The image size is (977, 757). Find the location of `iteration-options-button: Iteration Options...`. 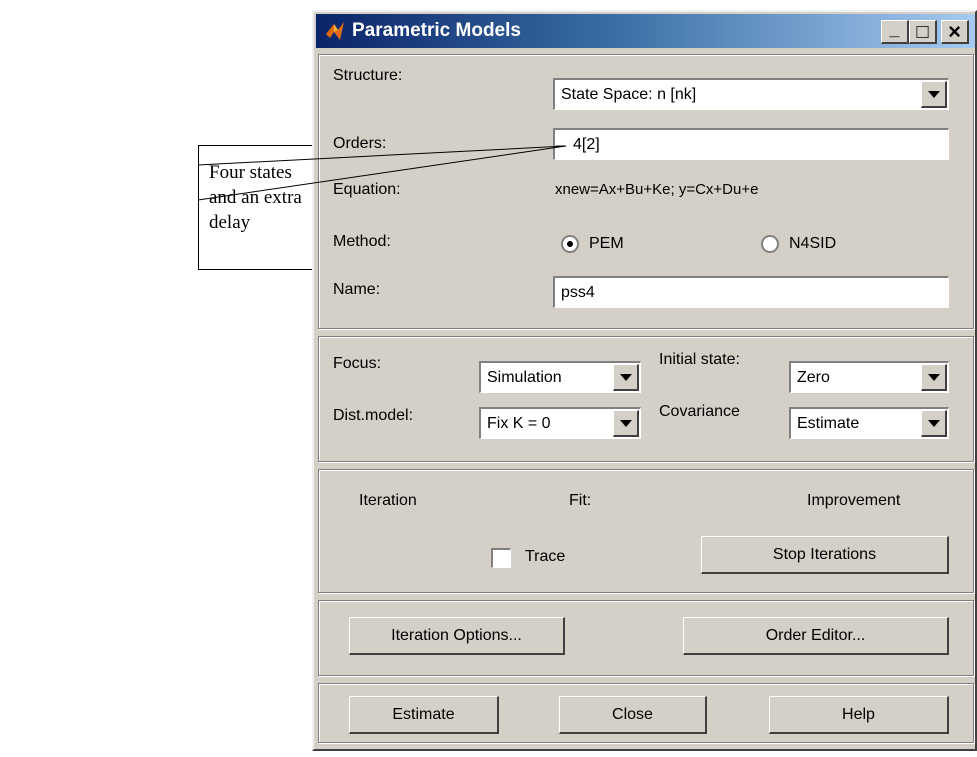

iteration-options-button: Iteration Options... is located at coordinates (457, 636).